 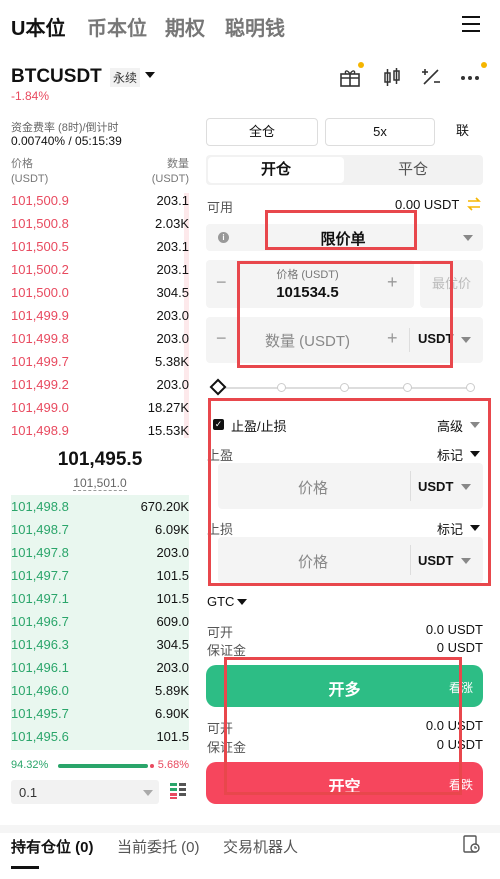 I want to click on precision-select: 0.1, so click(x=85, y=792).